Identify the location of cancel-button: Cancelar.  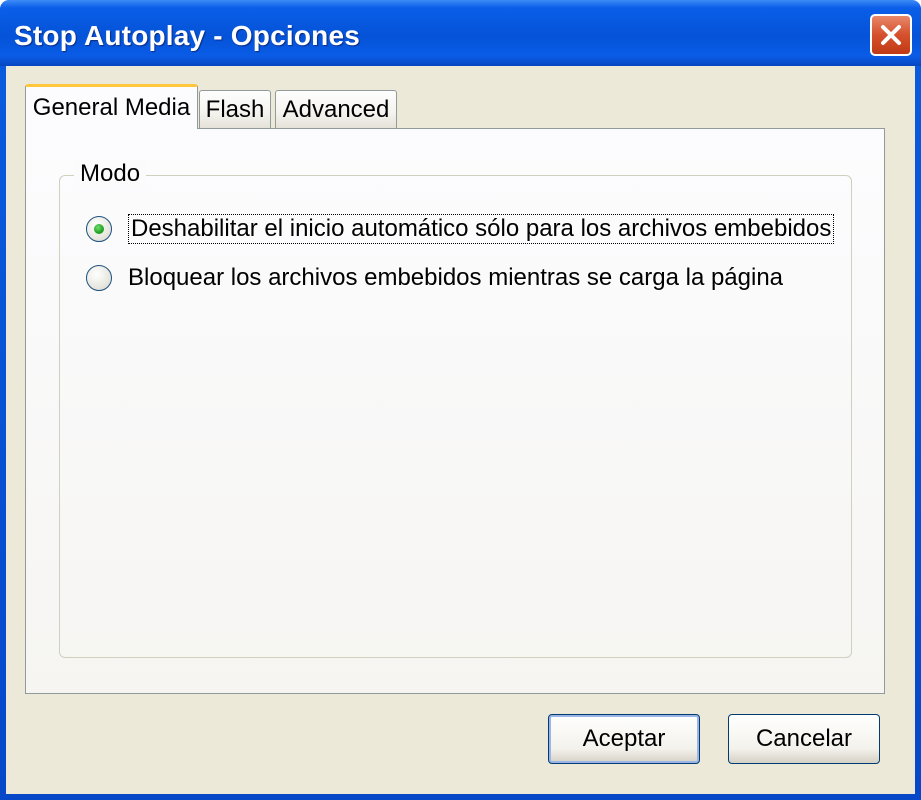
(804, 739).